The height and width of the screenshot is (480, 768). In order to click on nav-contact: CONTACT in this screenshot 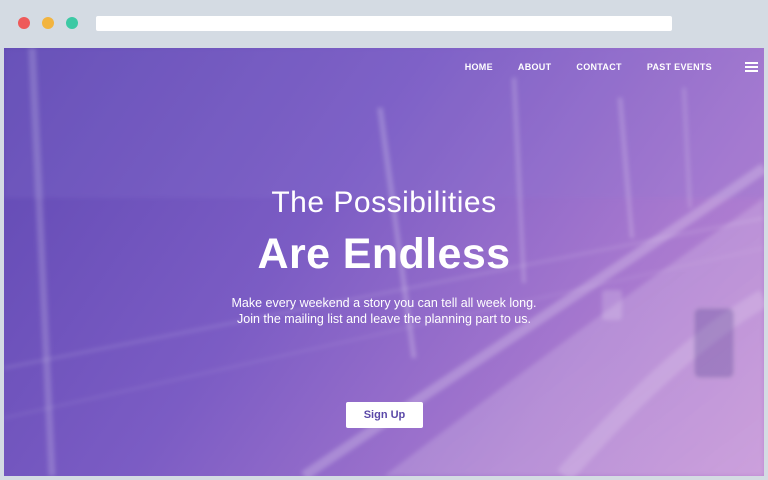, I will do `click(598, 67)`.